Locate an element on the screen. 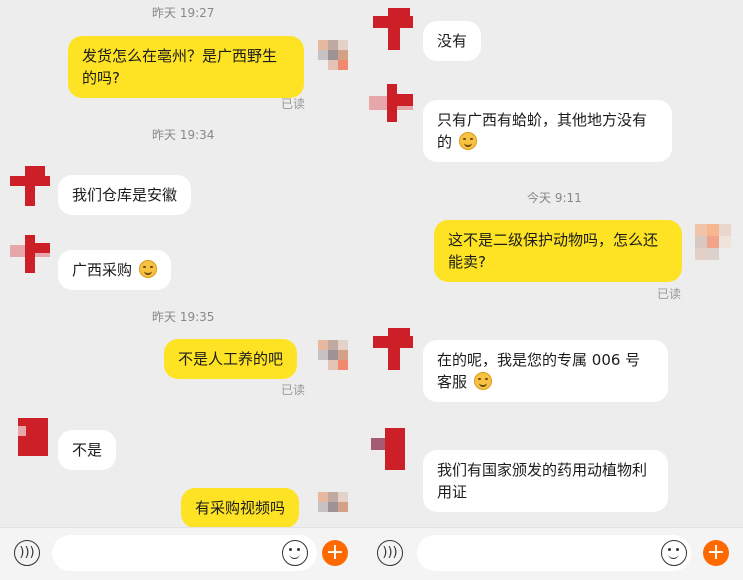 The image size is (743, 580). message-text: 在的呢，我是您的专属 006 号客服 is located at coordinates (539, 371).